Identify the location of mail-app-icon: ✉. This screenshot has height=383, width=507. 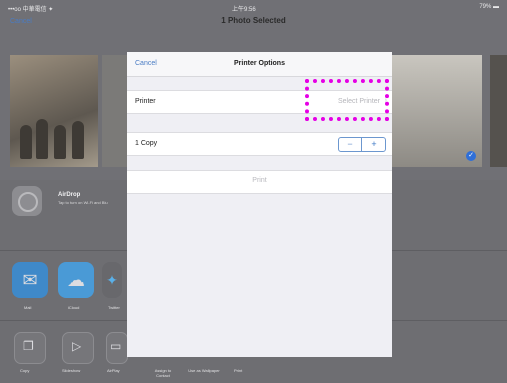
(30, 280).